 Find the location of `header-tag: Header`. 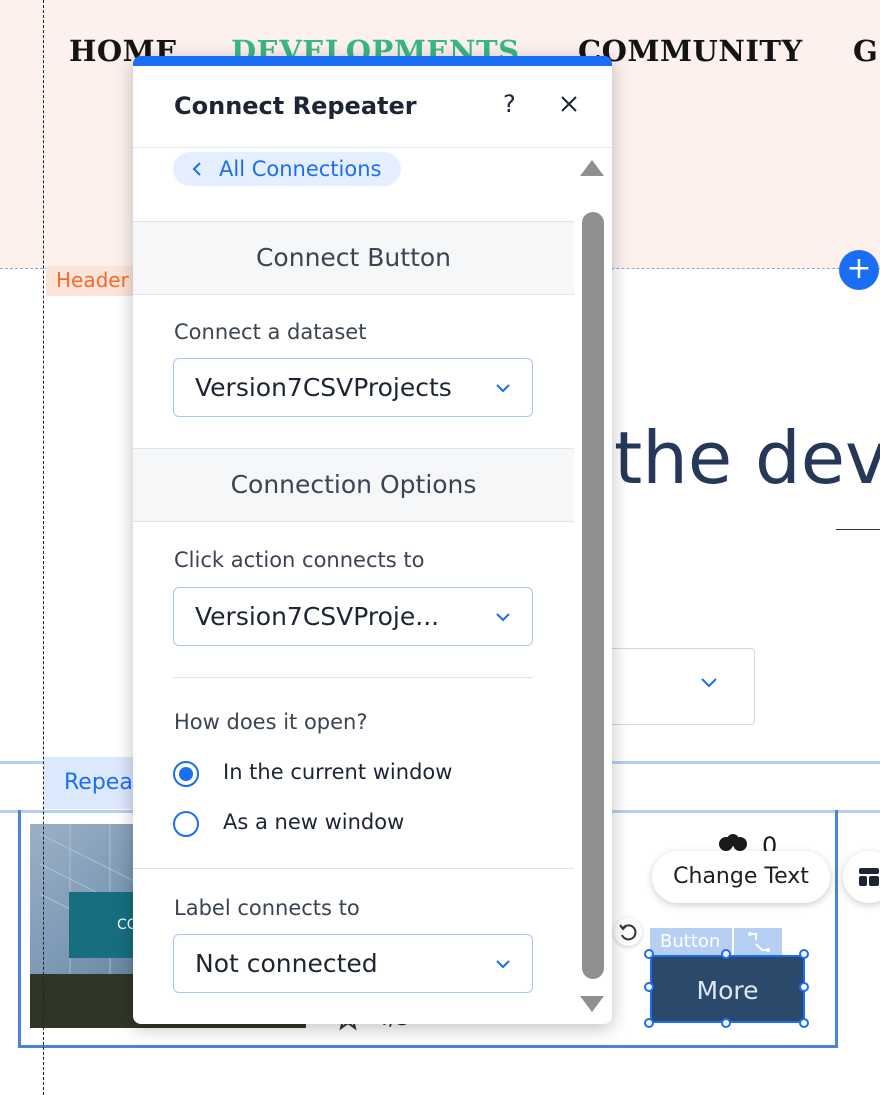

header-tag: Header is located at coordinates (92, 281).